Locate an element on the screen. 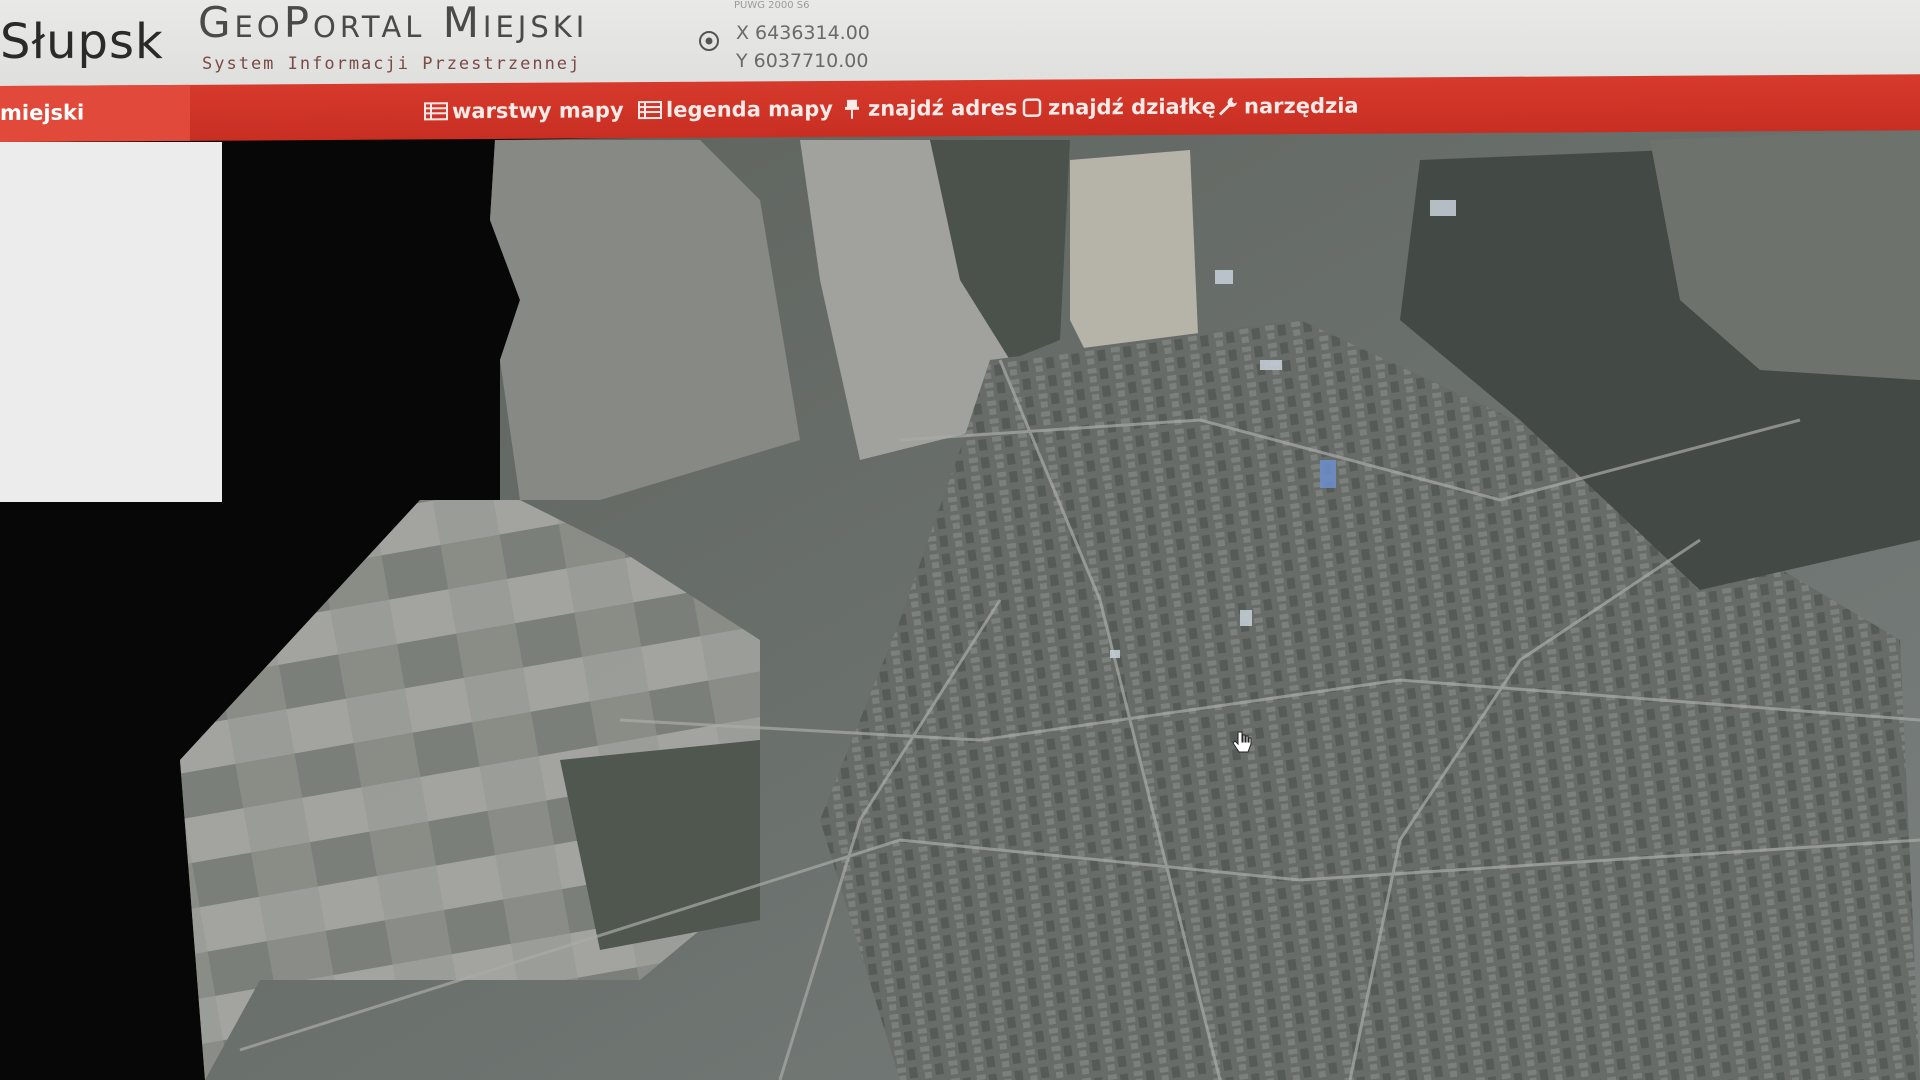 Image resolution: width=1920 pixels, height=1080 pixels. portal-title: GeoPortal Miejski is located at coordinates (393, 23).